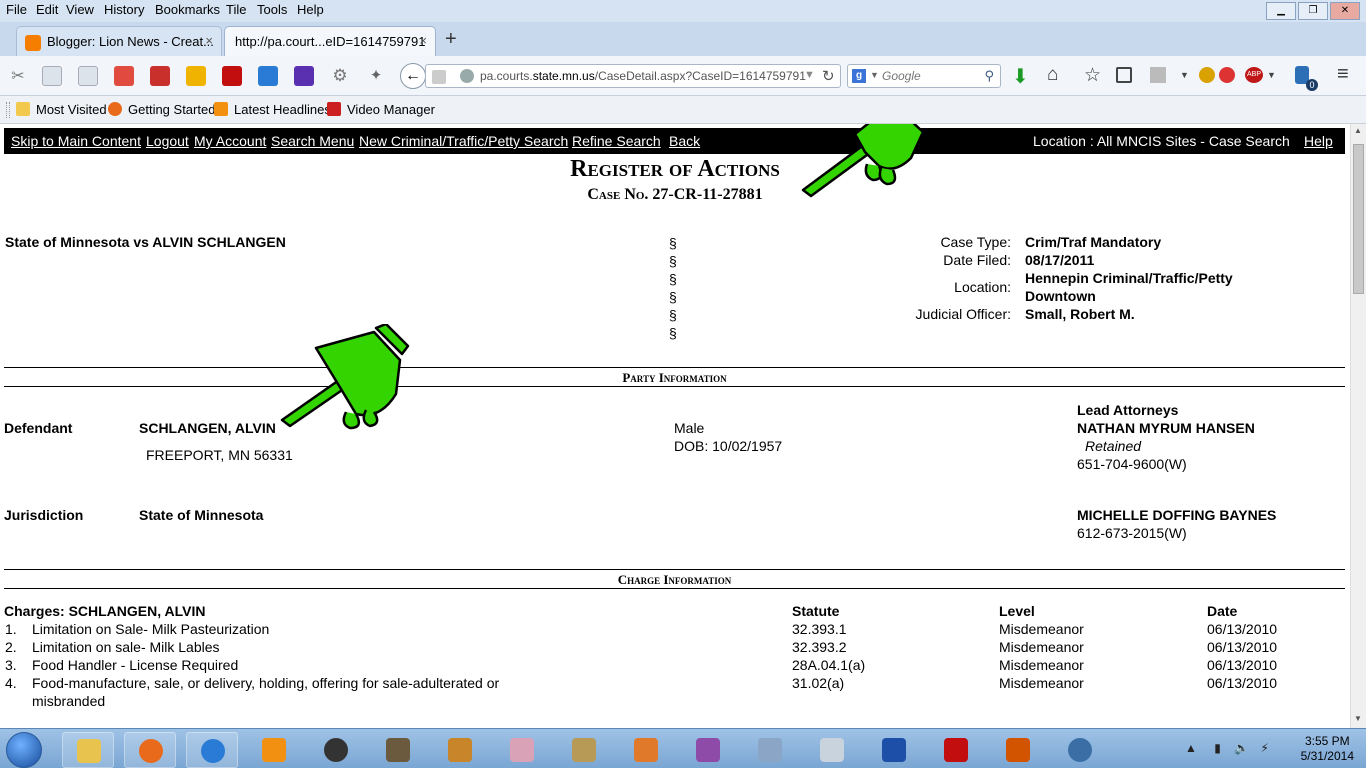 Image resolution: width=1366 pixels, height=768 pixels. Describe the element at coordinates (1092, 75) in the screenshot. I see `bookmark-star-icon: ☆` at that location.